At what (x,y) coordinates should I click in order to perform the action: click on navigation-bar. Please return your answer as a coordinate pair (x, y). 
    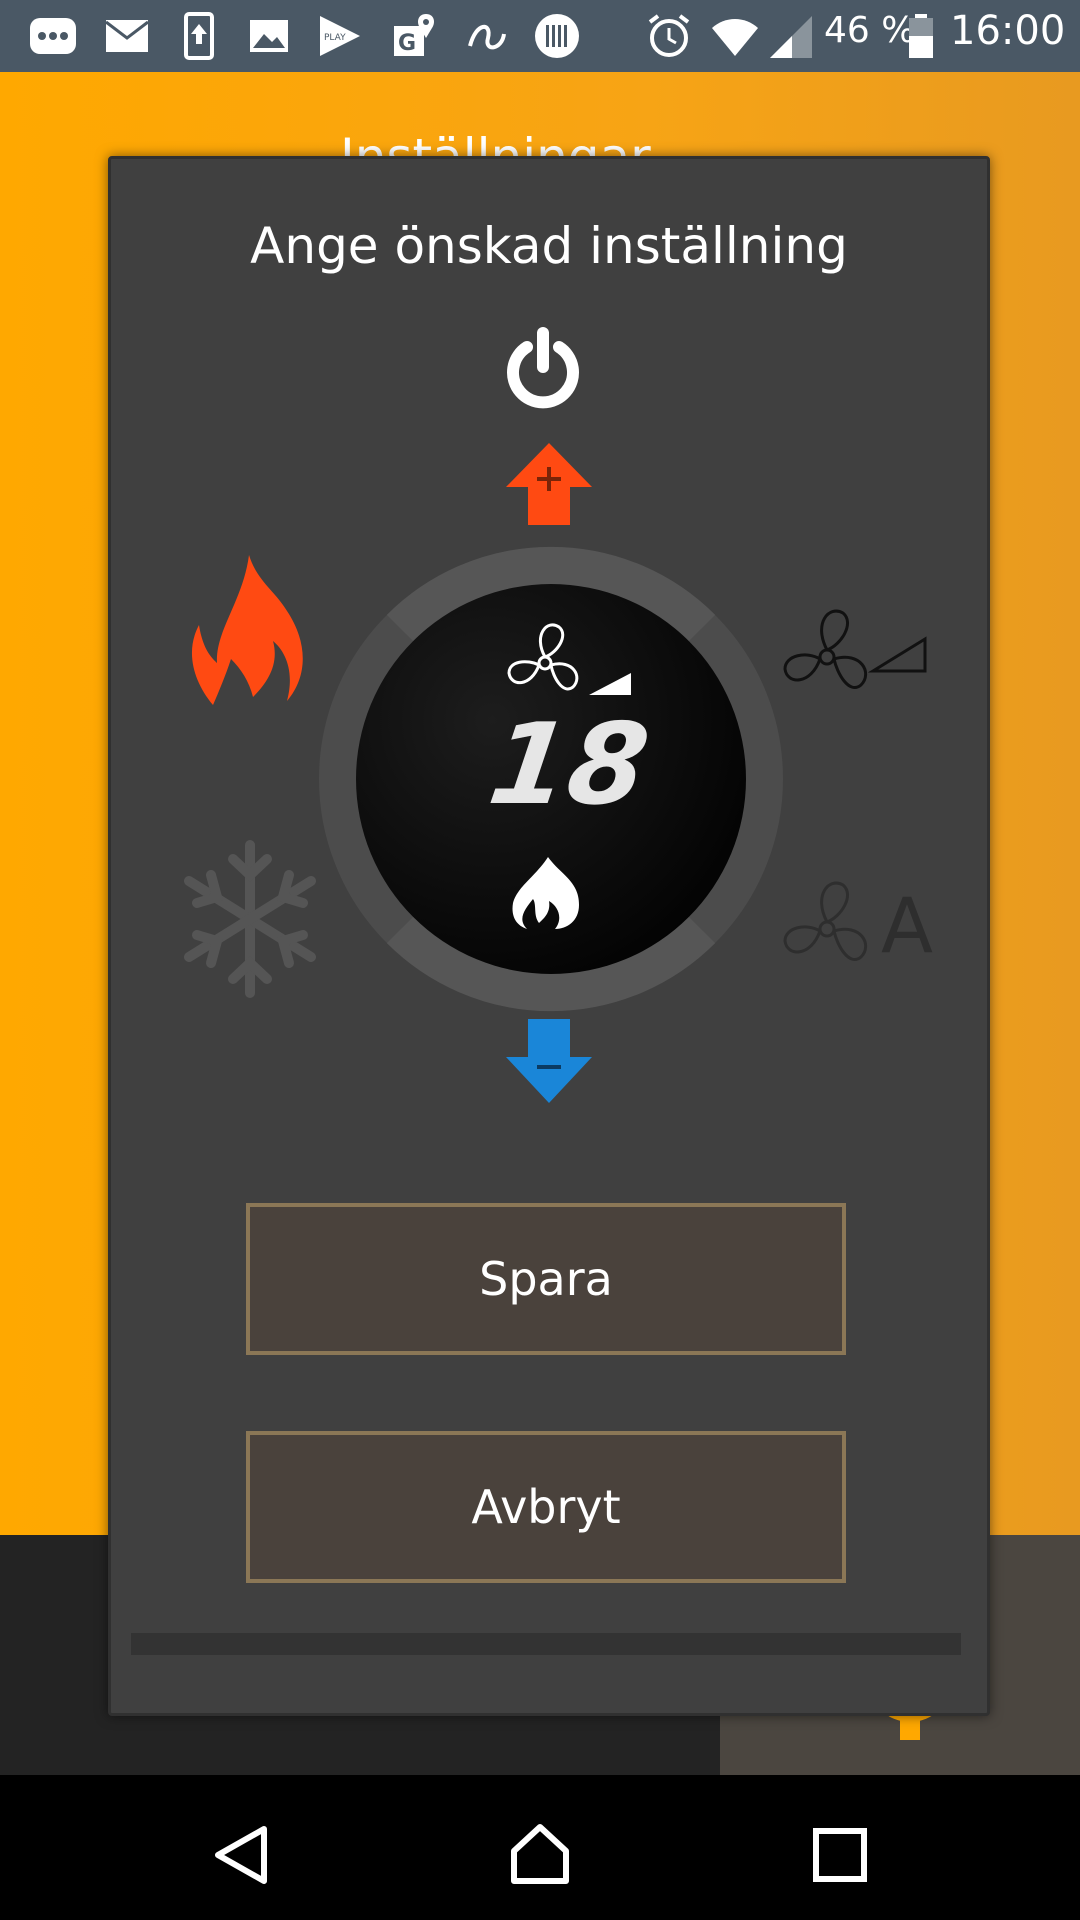
    Looking at the image, I should click on (540, 1847).